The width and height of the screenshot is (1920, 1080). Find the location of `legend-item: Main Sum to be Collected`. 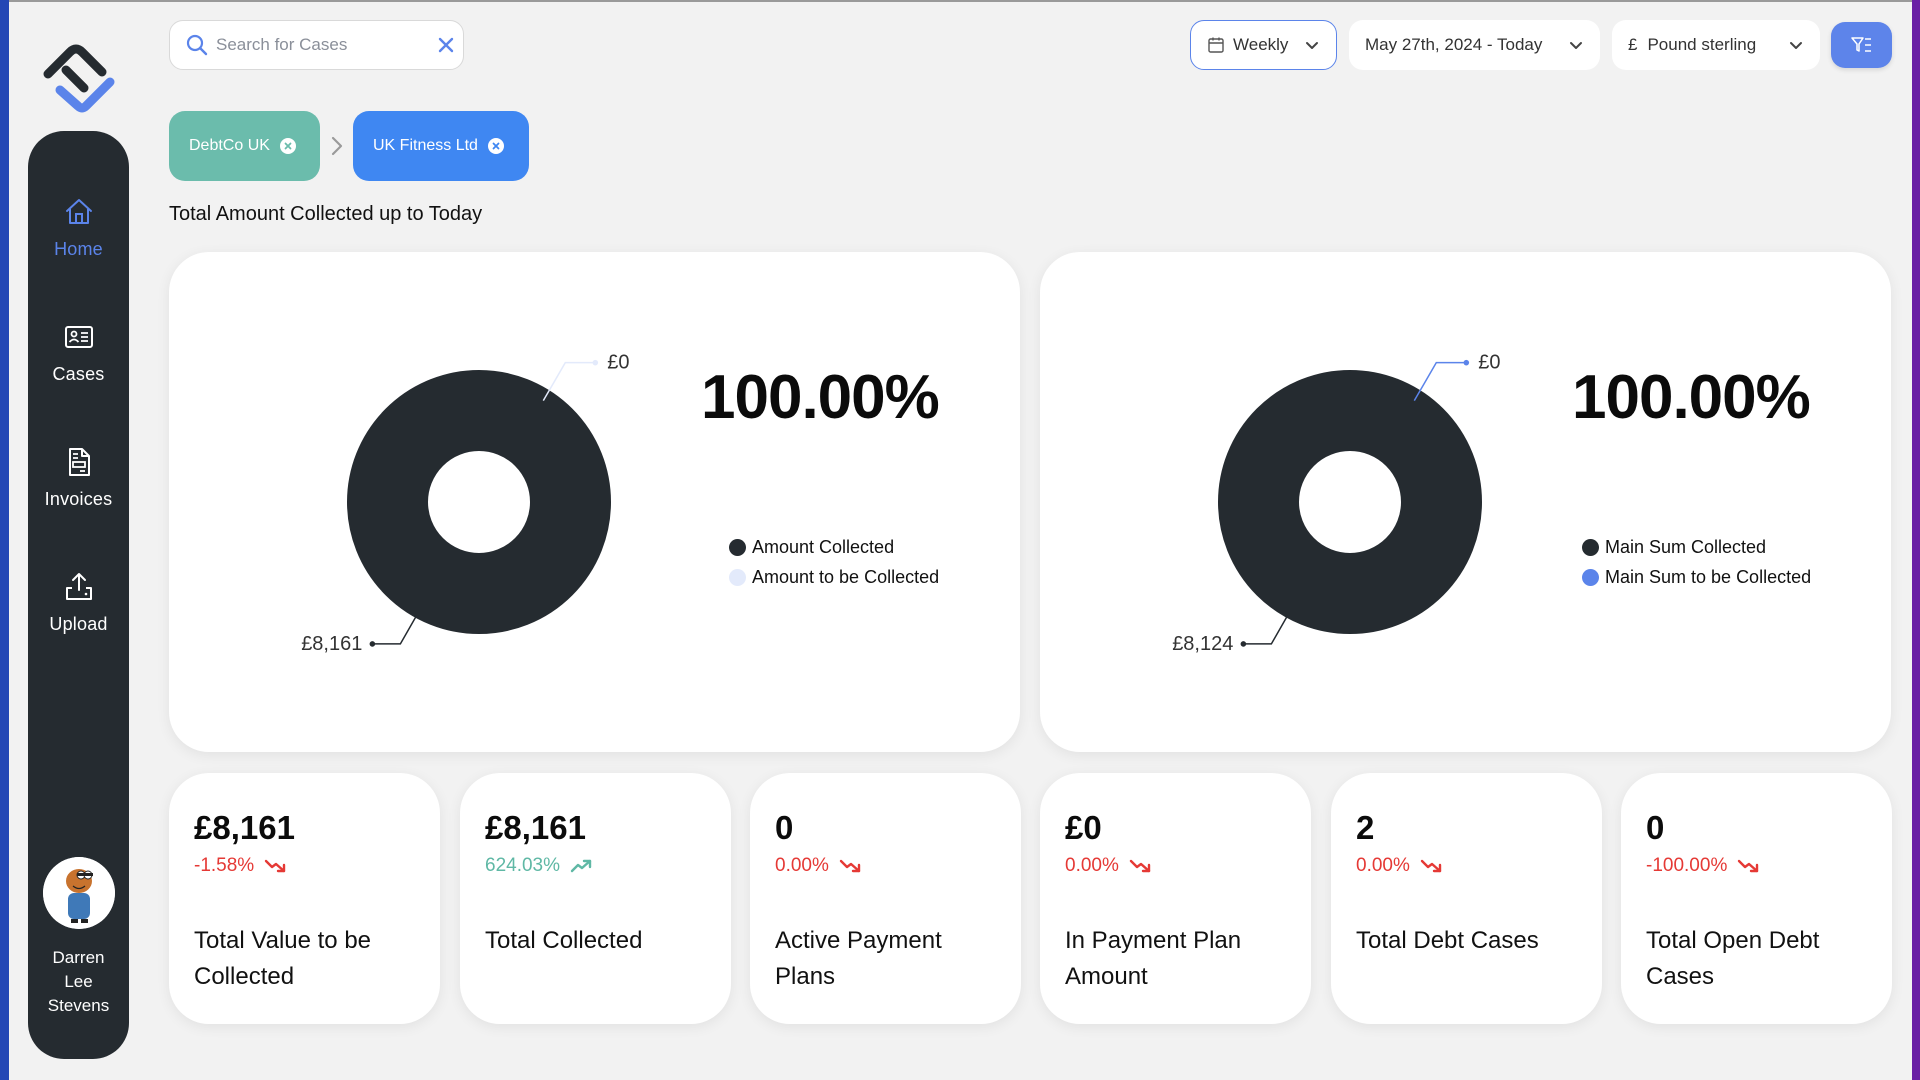

legend-item: Main Sum to be Collected is located at coordinates (1696, 577).